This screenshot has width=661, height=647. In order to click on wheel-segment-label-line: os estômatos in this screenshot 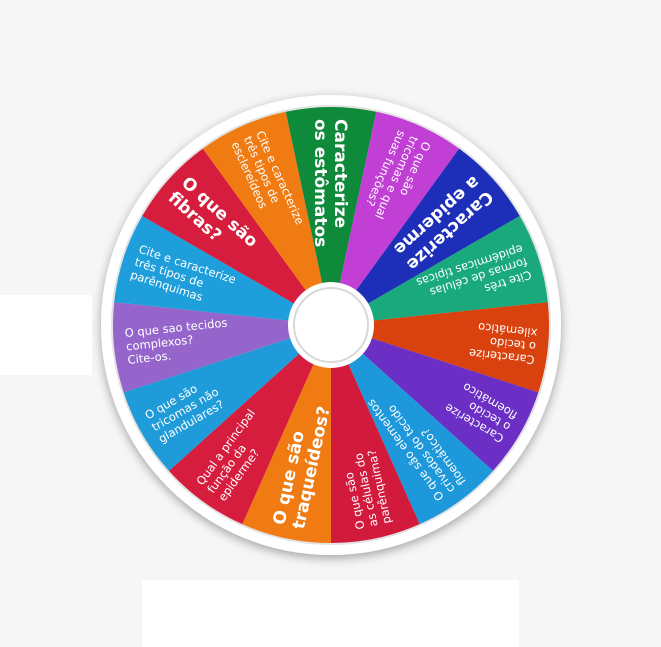, I will do `click(320, 183)`.